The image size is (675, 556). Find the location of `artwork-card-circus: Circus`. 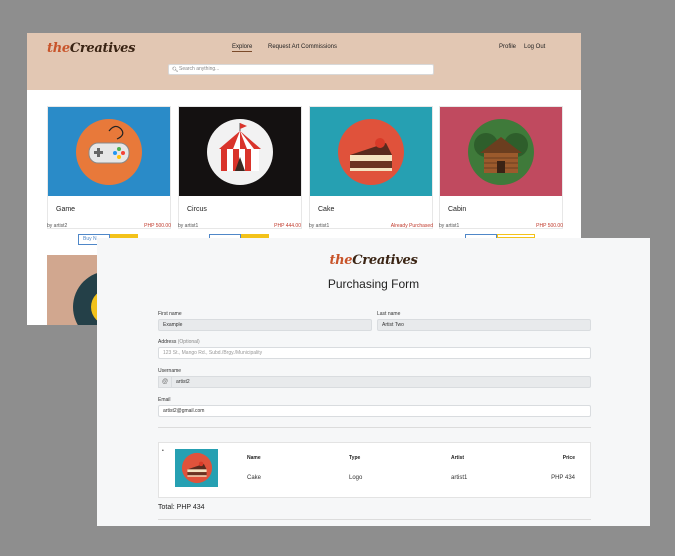

artwork-card-circus: Circus is located at coordinates (240, 167).